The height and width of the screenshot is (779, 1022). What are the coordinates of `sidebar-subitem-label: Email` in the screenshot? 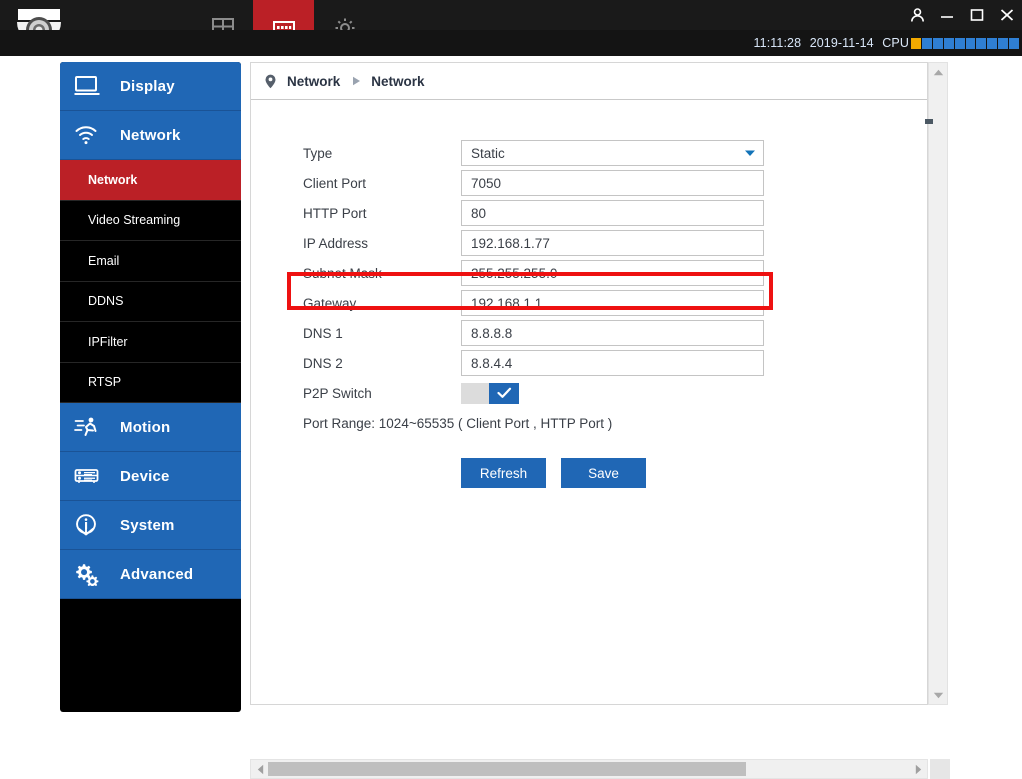 It's located at (104, 260).